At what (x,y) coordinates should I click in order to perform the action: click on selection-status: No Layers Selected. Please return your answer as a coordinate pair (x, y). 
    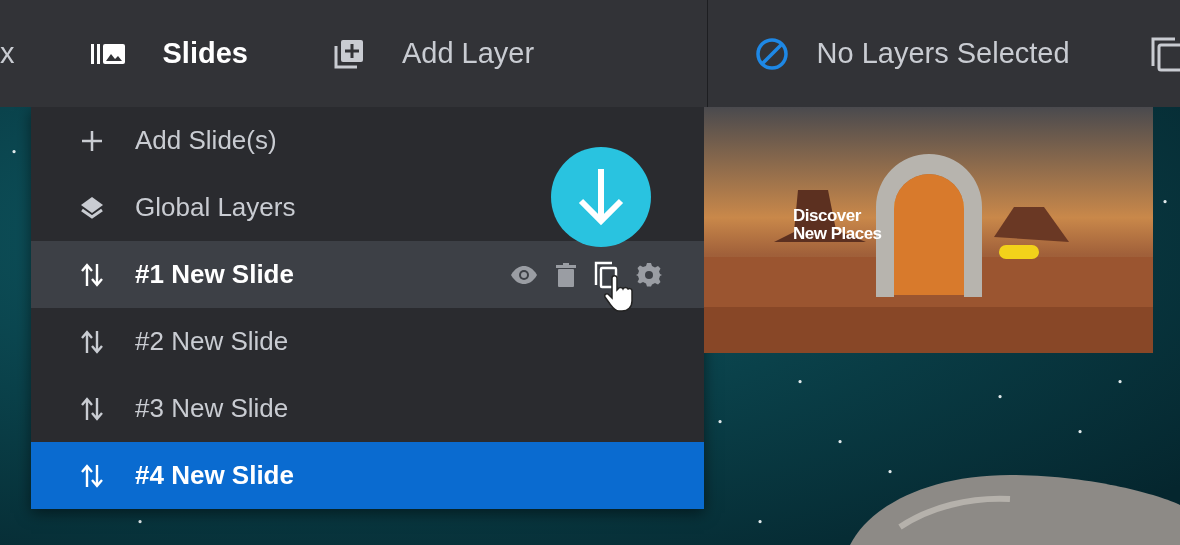
    Looking at the image, I should click on (943, 53).